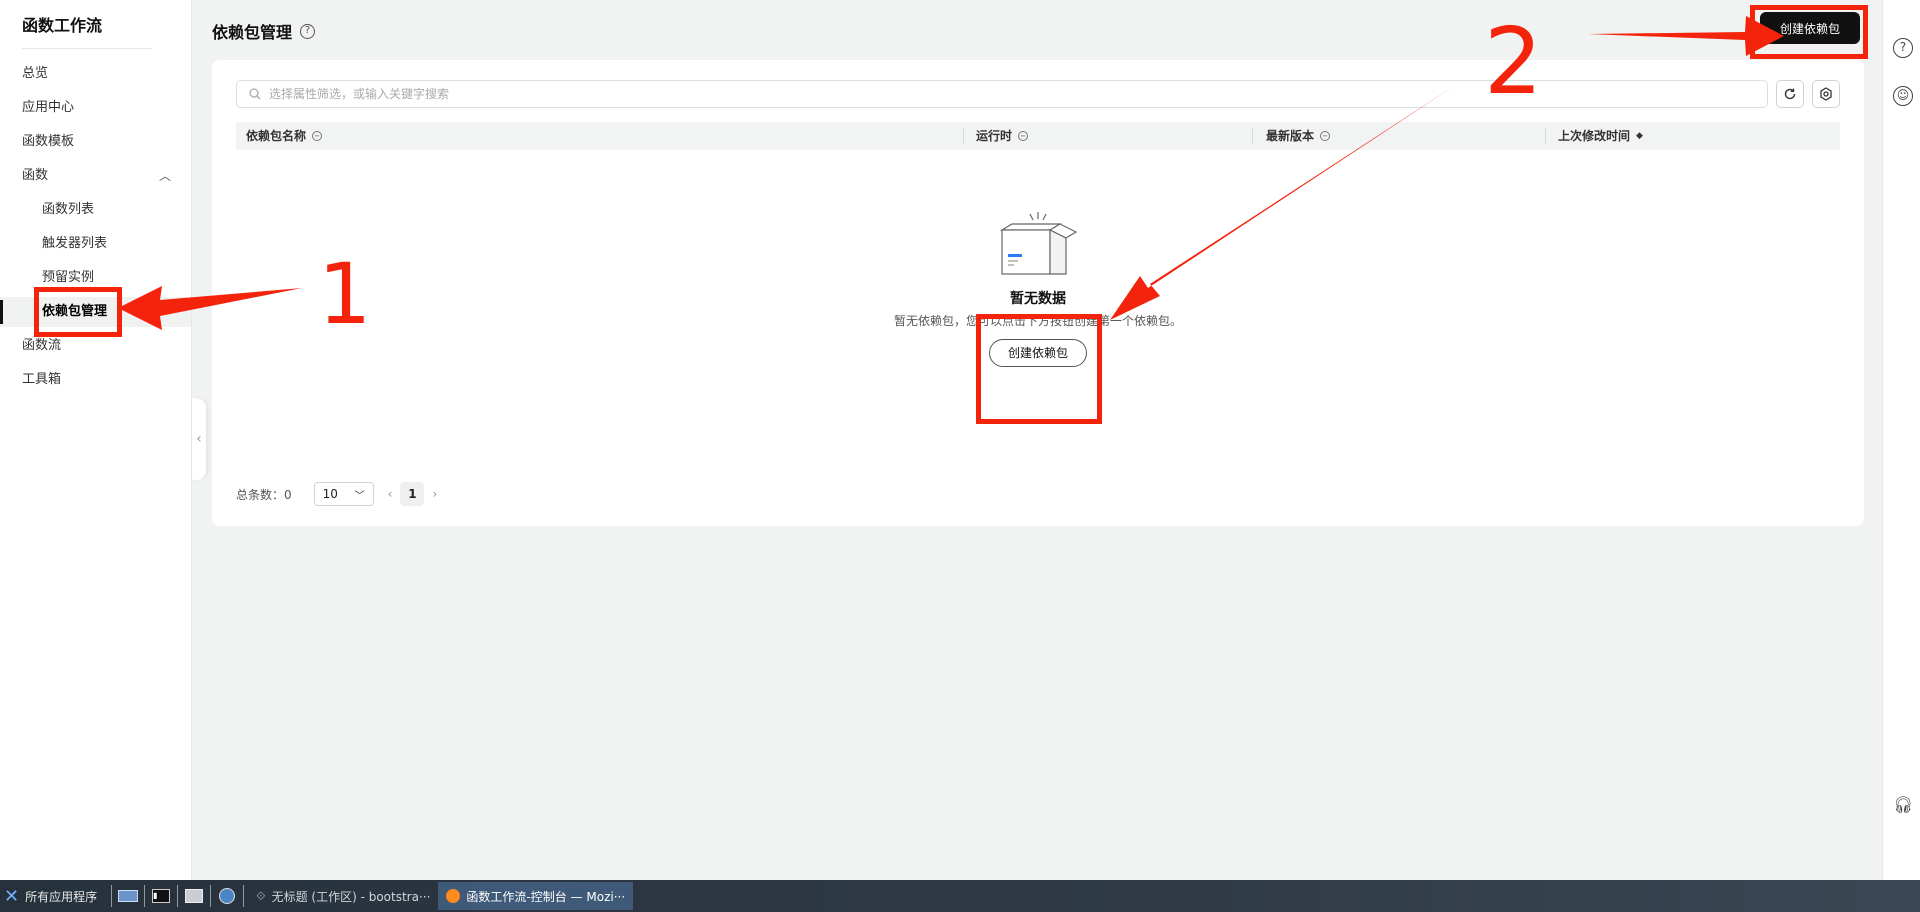 This screenshot has height=912, width=1920. Describe the element at coordinates (1901, 440) in the screenshot. I see `right-rail: ? ☺ 🎧︎` at that location.